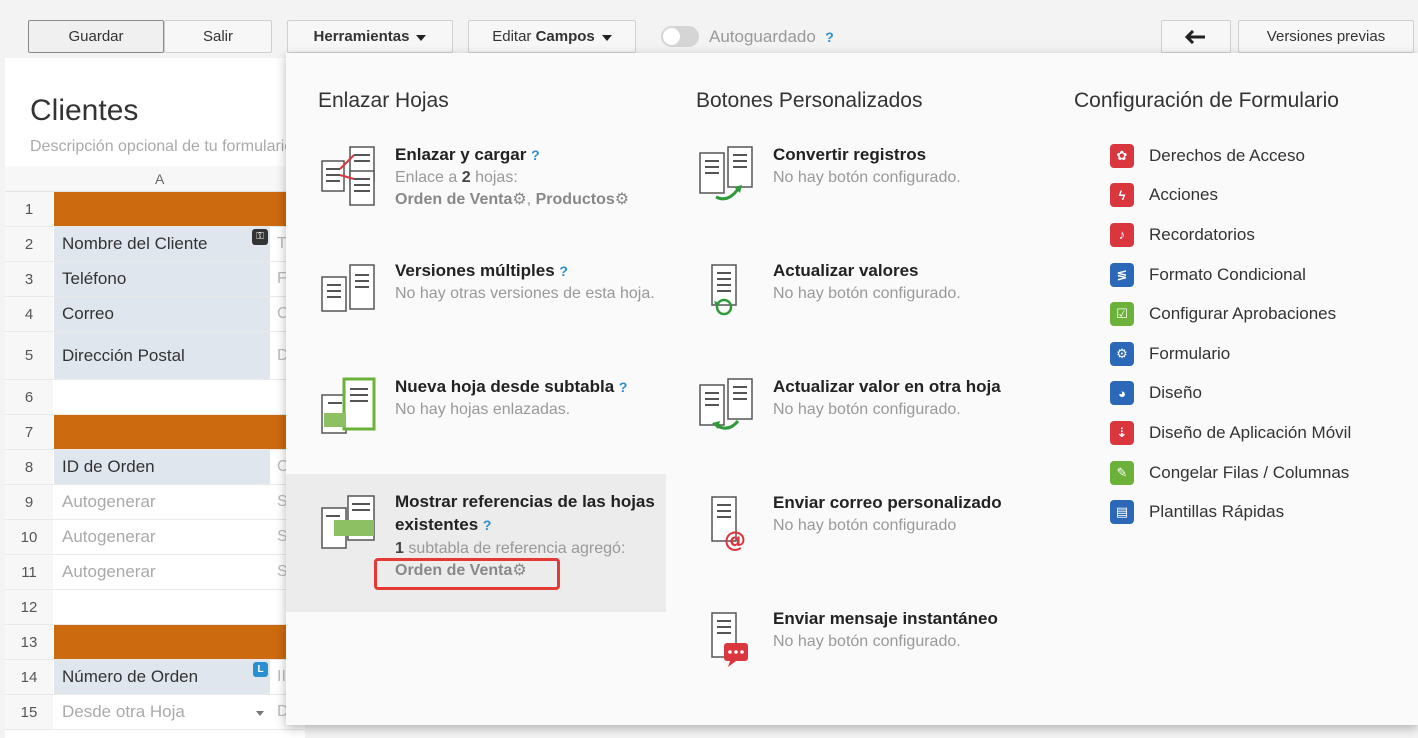 The width and height of the screenshot is (1418, 738). I want to click on row-number: 9, so click(29, 502).